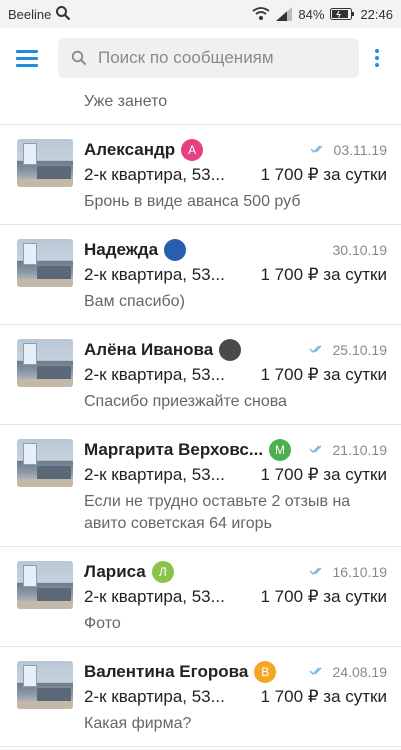 This screenshot has height=750, width=401. What do you see at coordinates (265, 672) in the screenshot?
I see `avatar: В` at bounding box center [265, 672].